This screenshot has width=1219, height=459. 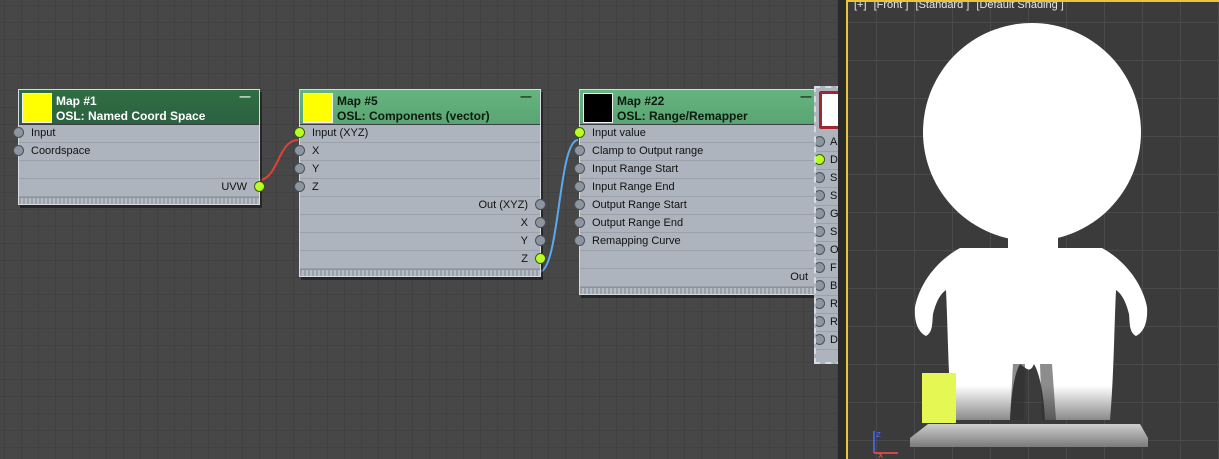 What do you see at coordinates (136, 152) in the screenshot?
I see `input-socket-row: Coordspace` at bounding box center [136, 152].